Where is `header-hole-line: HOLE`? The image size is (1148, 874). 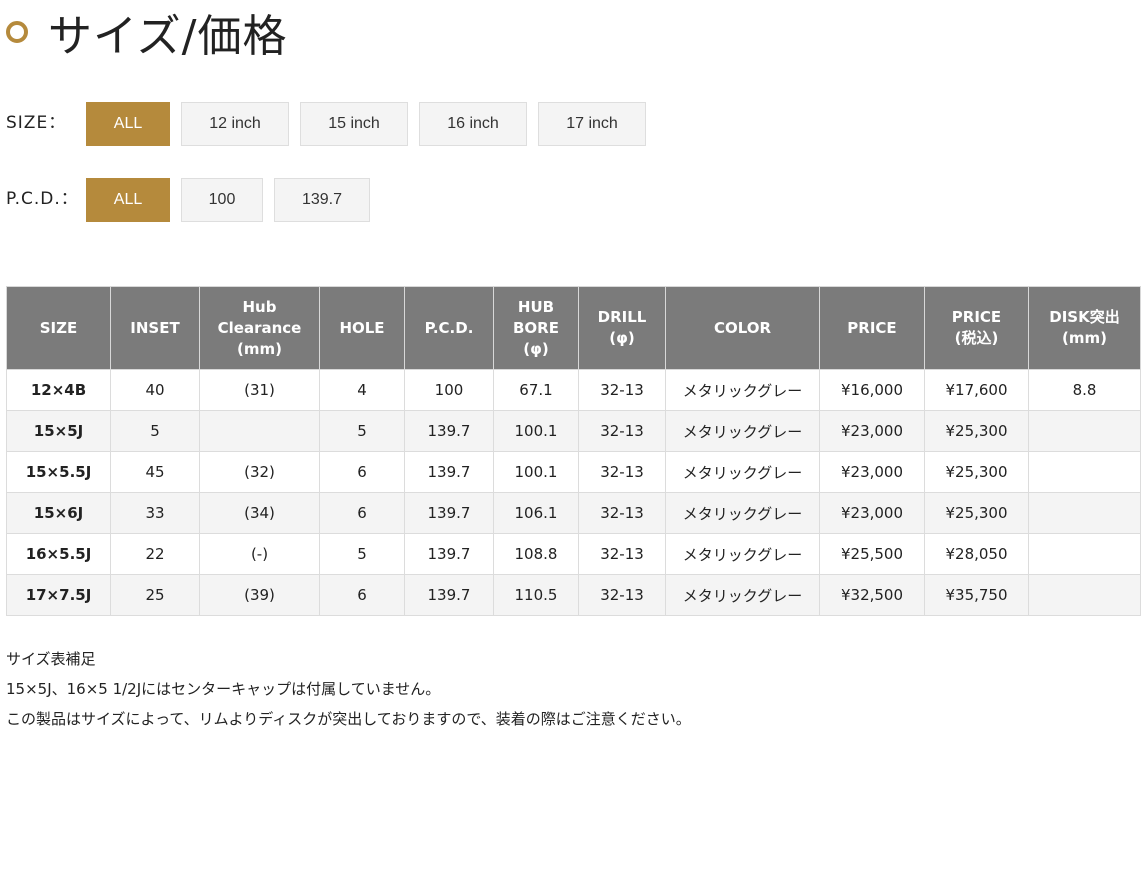 header-hole-line: HOLE is located at coordinates (362, 327).